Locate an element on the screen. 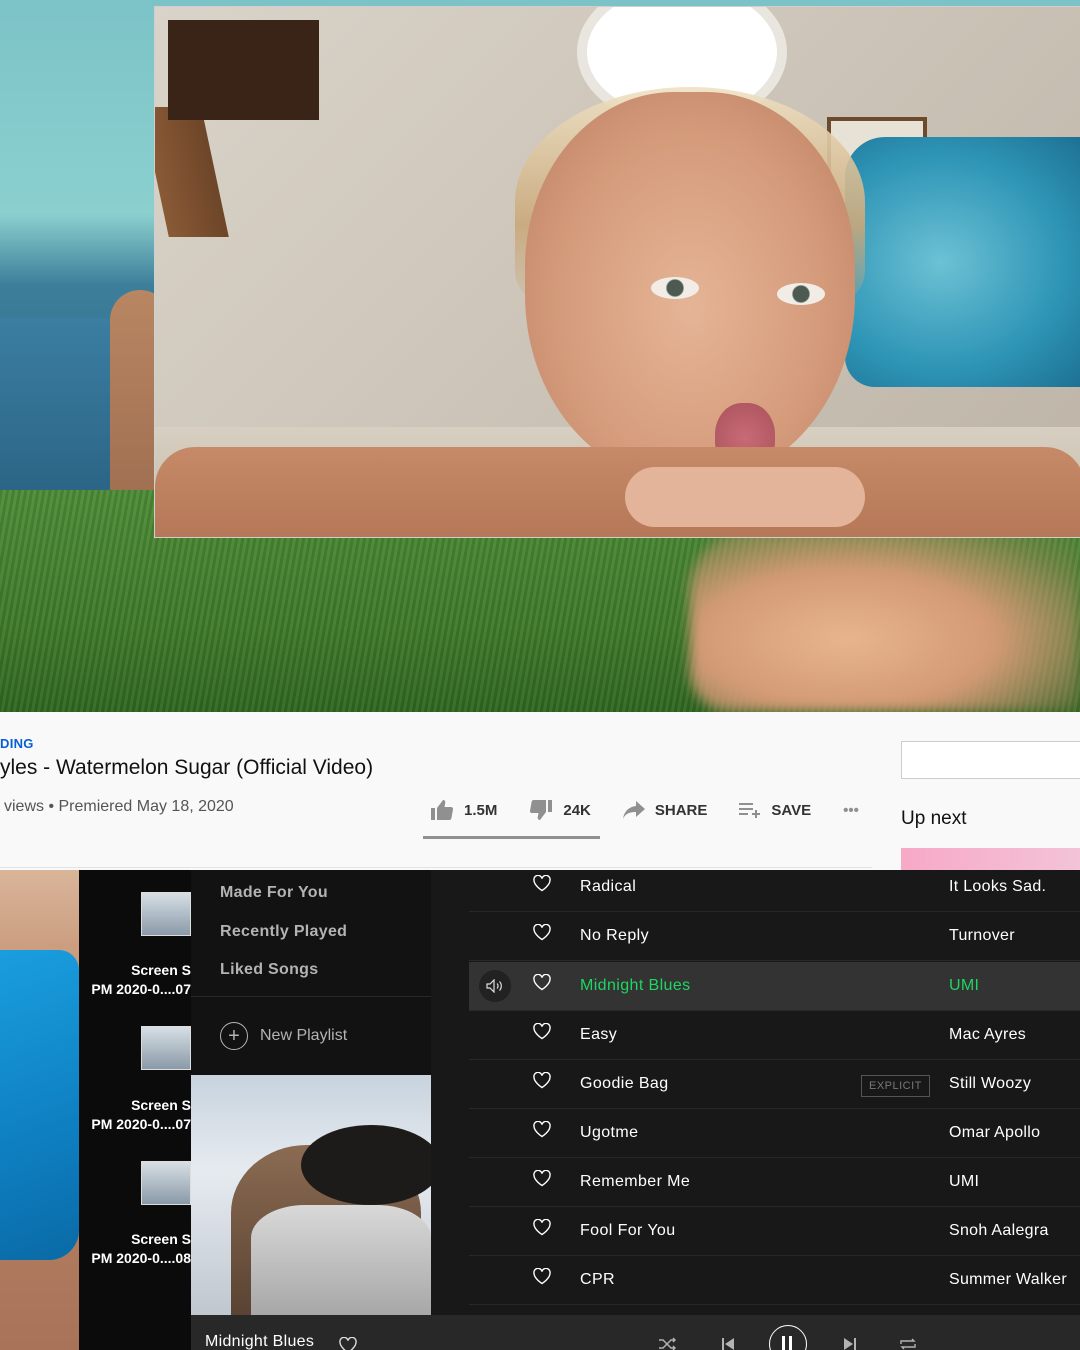 This screenshot has width=1080, height=1350. nav-liked-songs: Liked Songs is located at coordinates (269, 970).